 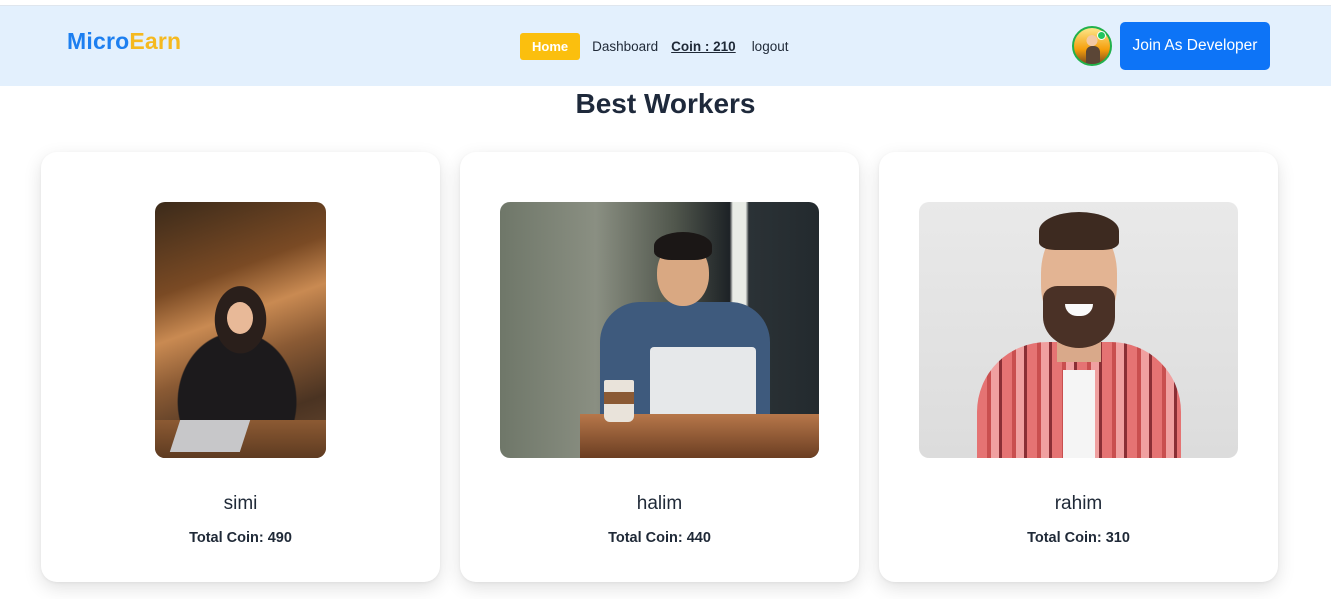 I want to click on brand-logo-part2: Earn, so click(x=155, y=41).